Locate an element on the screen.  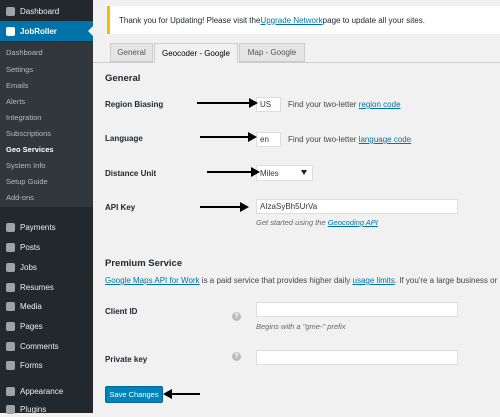
save-changes-button: Save Changes is located at coordinates (134, 394).